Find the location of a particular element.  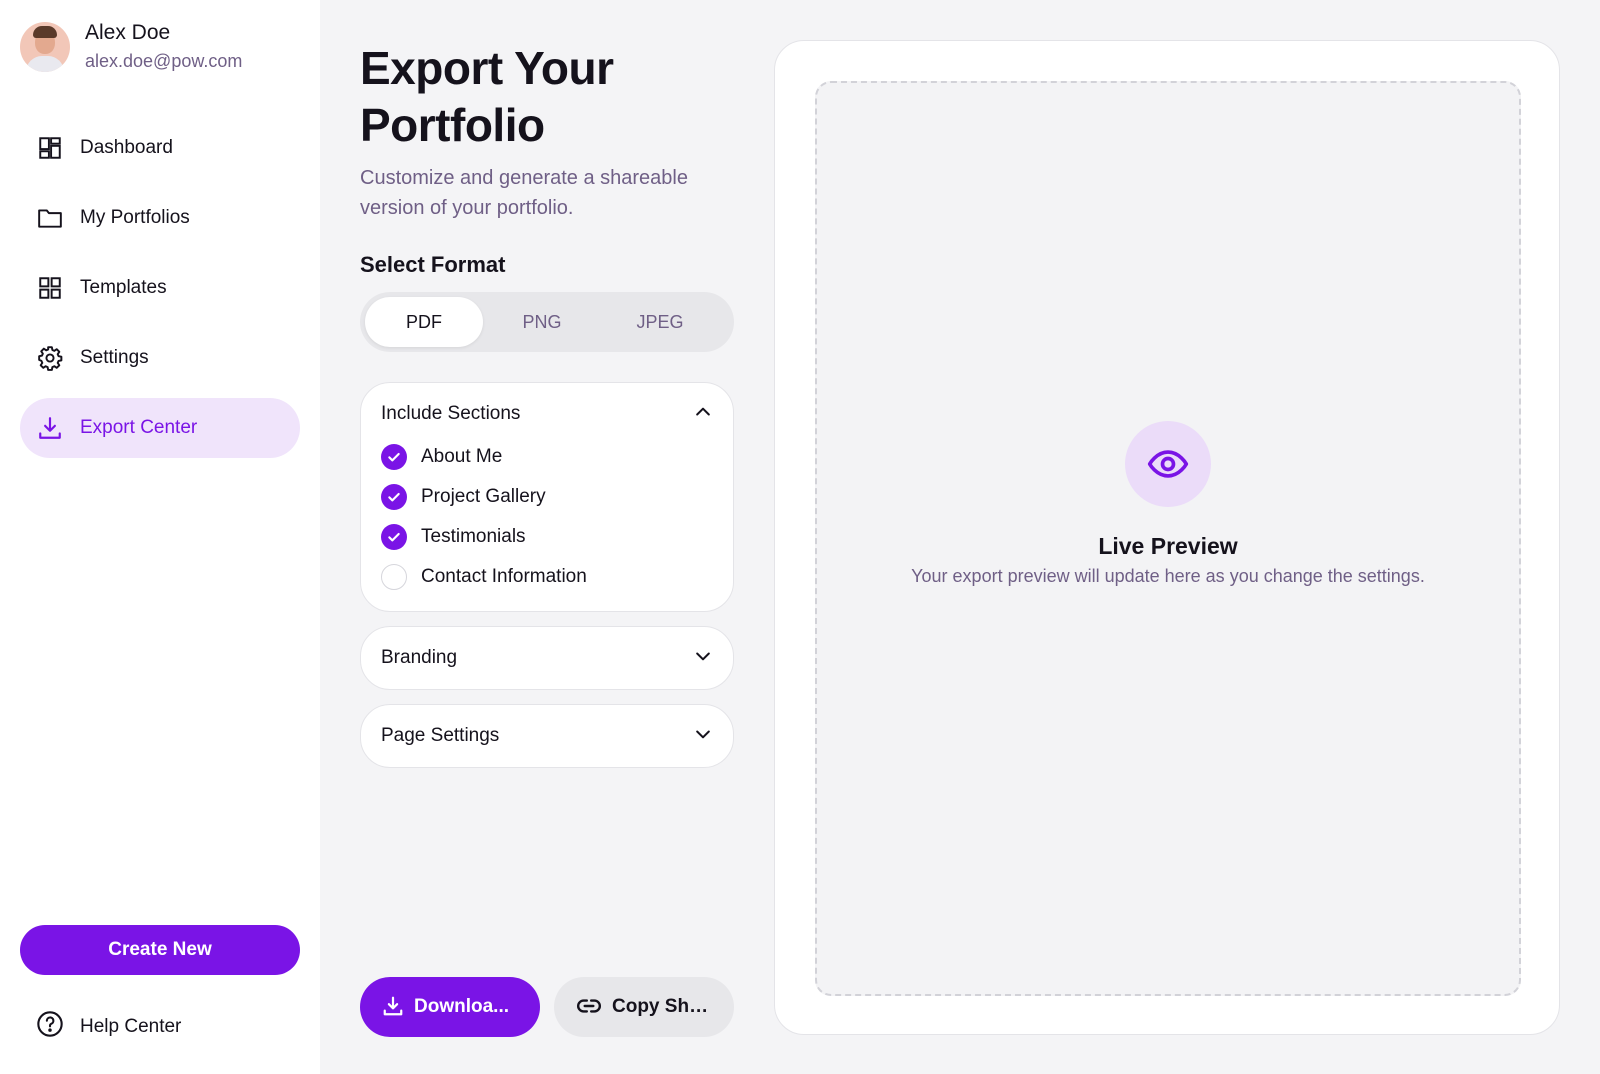

page-title: Export Your Portfolio is located at coordinates (487, 96).